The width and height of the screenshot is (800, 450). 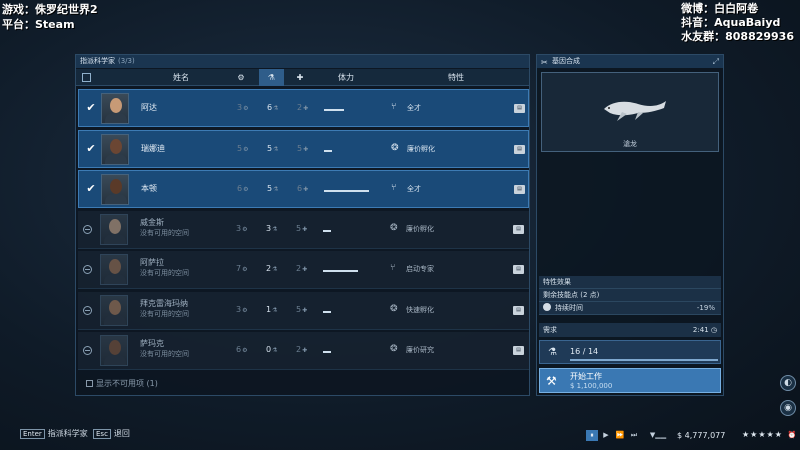 I want to click on requirements-time: 2:41 ◷, so click(x=705, y=330).